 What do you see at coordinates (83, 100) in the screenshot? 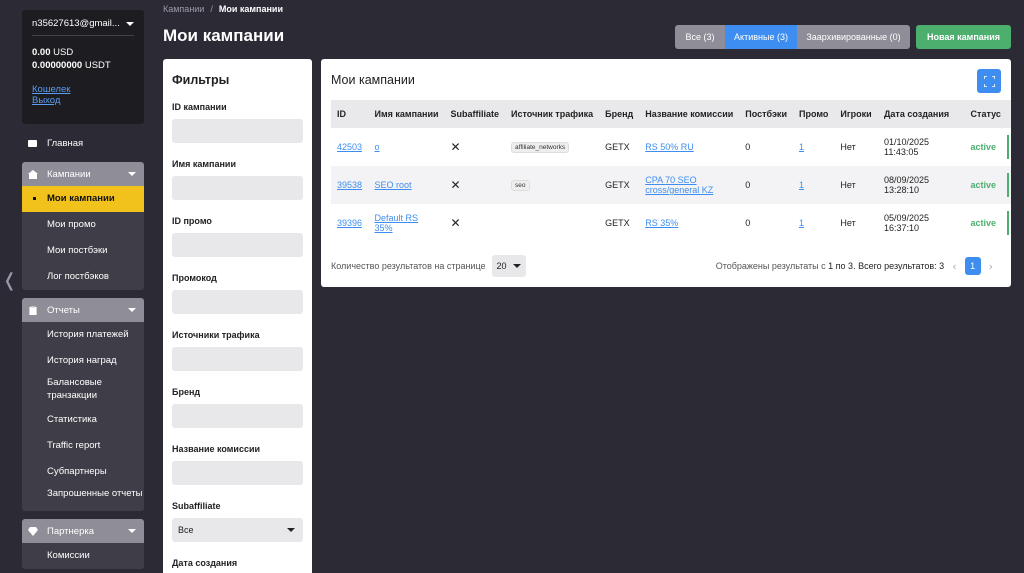
I see `logout-link: Выход` at bounding box center [83, 100].